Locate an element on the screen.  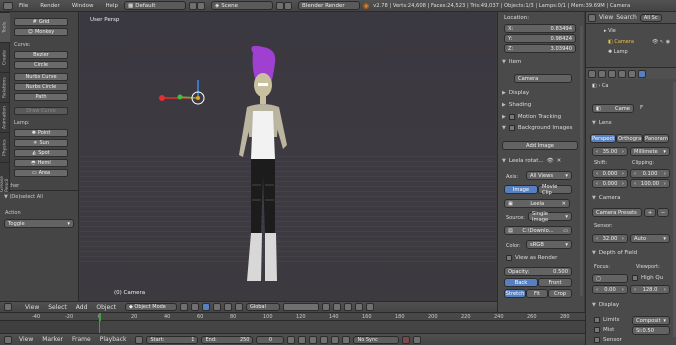
clip-start-field: ‹ 0.100 › is located at coordinates (650, 173).